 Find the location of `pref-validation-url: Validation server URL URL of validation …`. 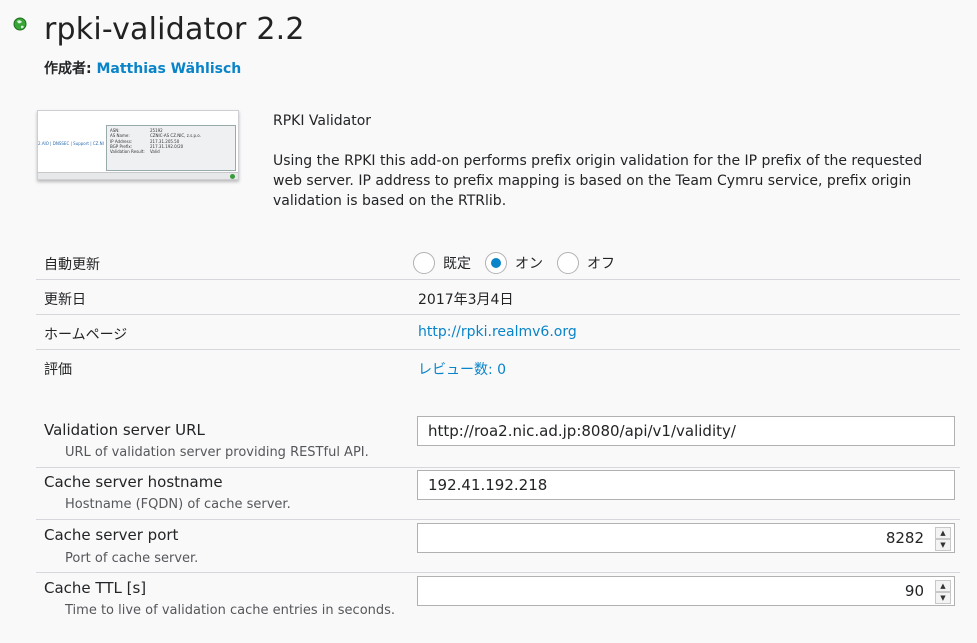

pref-validation-url: Validation server URL URL of validation … is located at coordinates (498, 442).